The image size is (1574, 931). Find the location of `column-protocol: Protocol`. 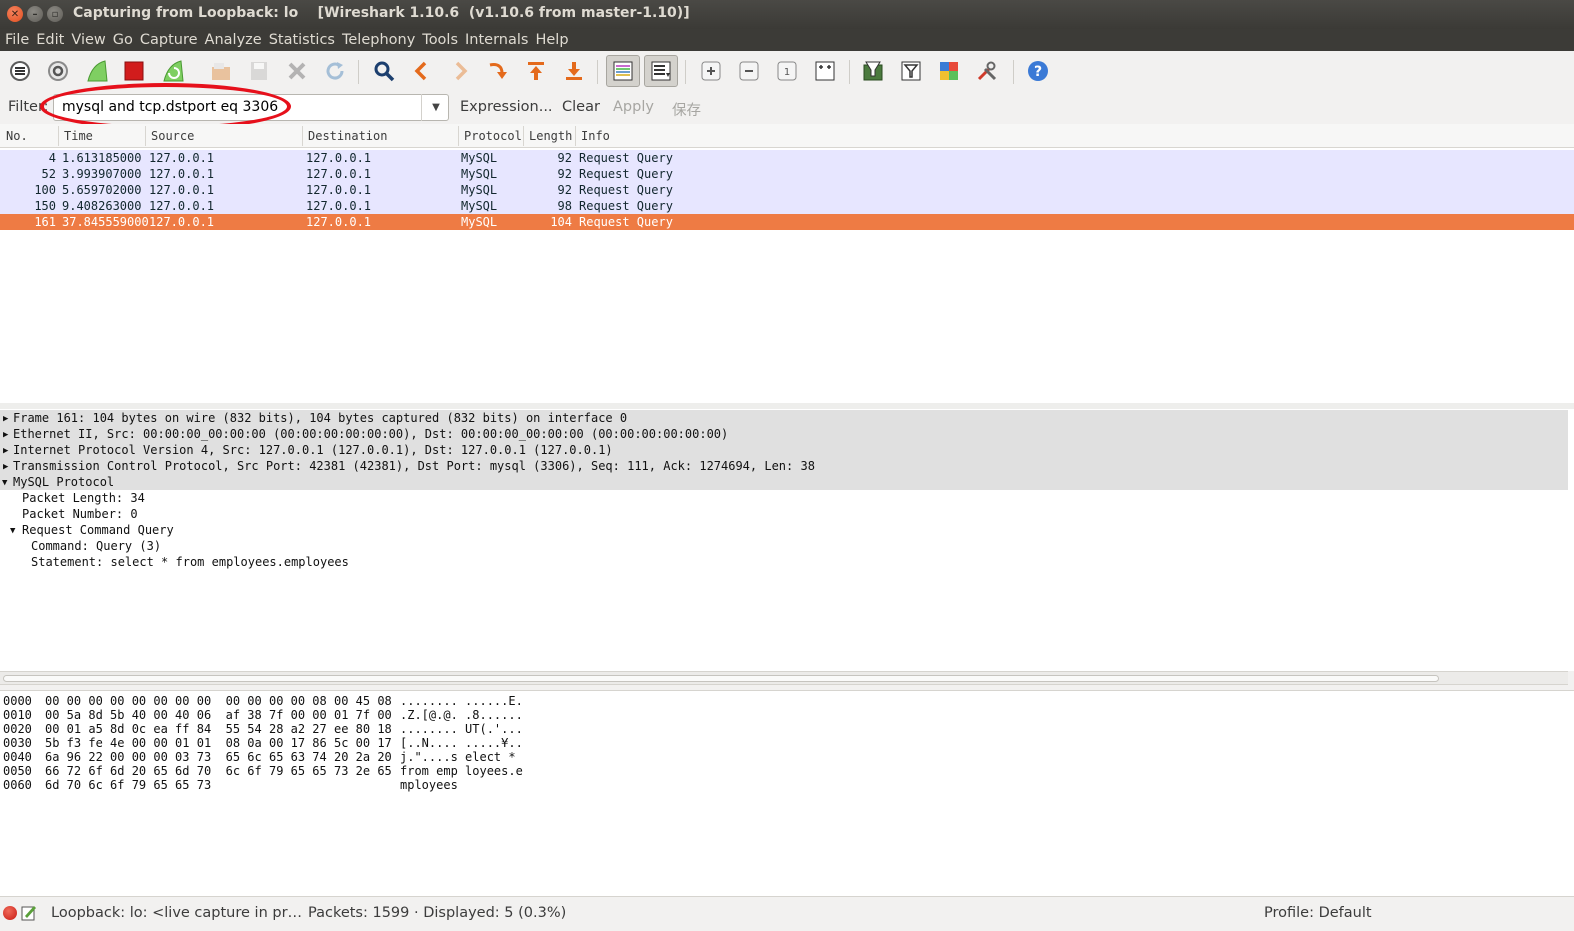

column-protocol: Protocol is located at coordinates (493, 136).